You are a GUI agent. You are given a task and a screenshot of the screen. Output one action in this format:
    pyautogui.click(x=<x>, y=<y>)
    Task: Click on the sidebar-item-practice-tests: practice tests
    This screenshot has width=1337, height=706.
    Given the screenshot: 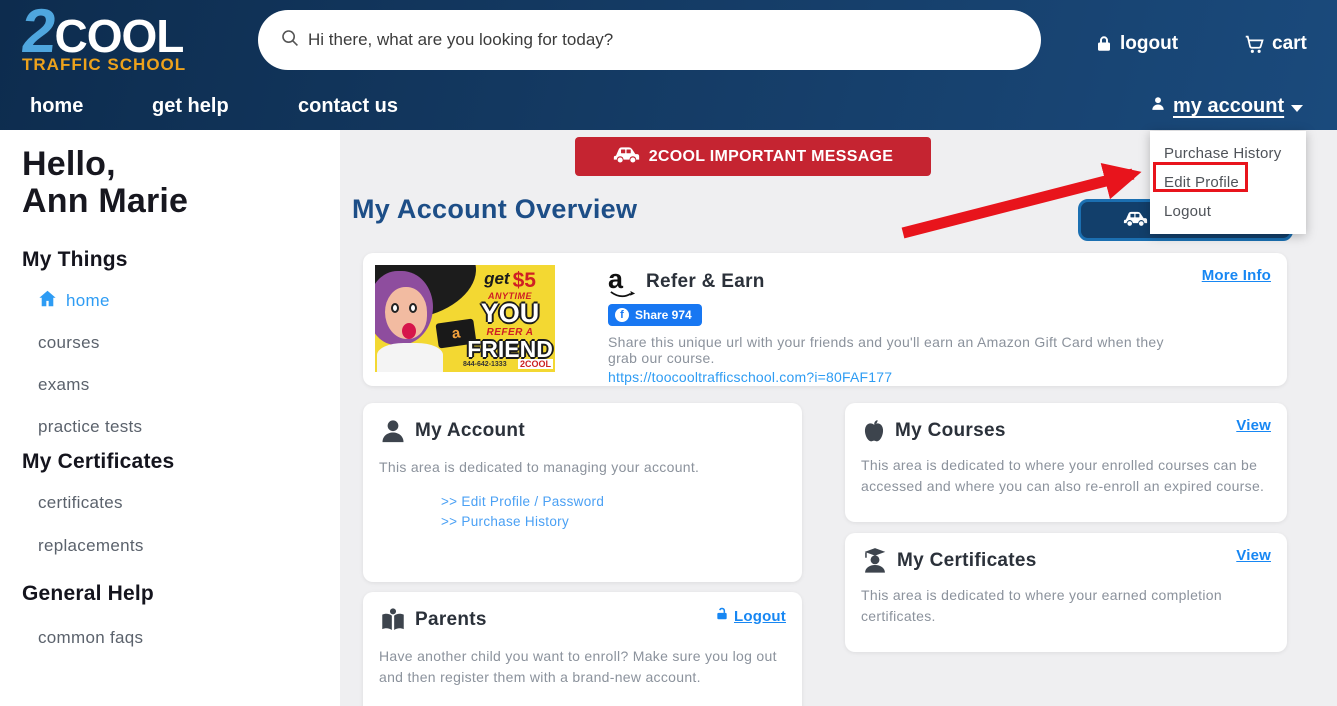 What is the action you would take?
    pyautogui.click(x=90, y=427)
    